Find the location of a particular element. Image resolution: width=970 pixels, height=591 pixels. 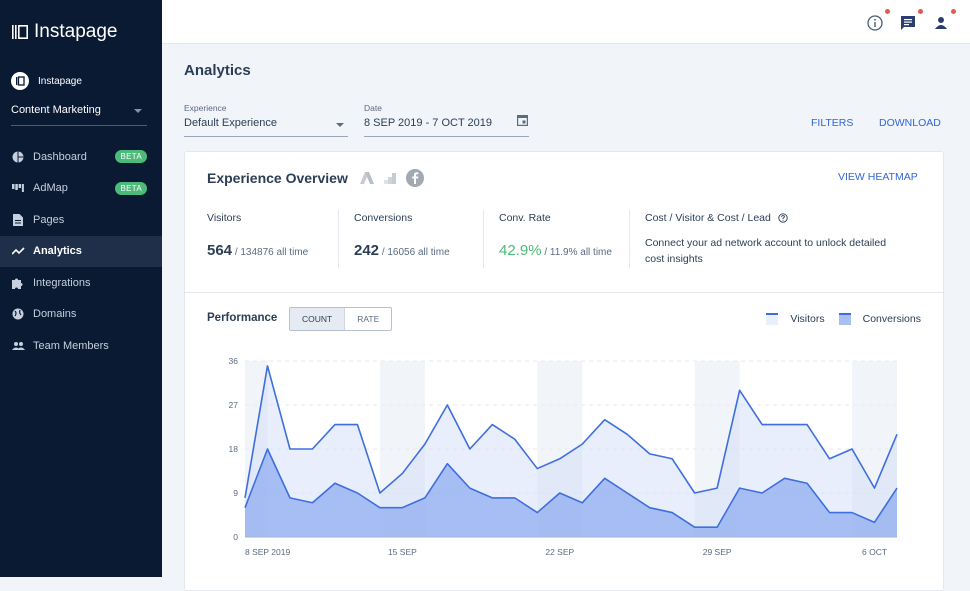

legend-conversions: Conversions is located at coordinates (892, 319).